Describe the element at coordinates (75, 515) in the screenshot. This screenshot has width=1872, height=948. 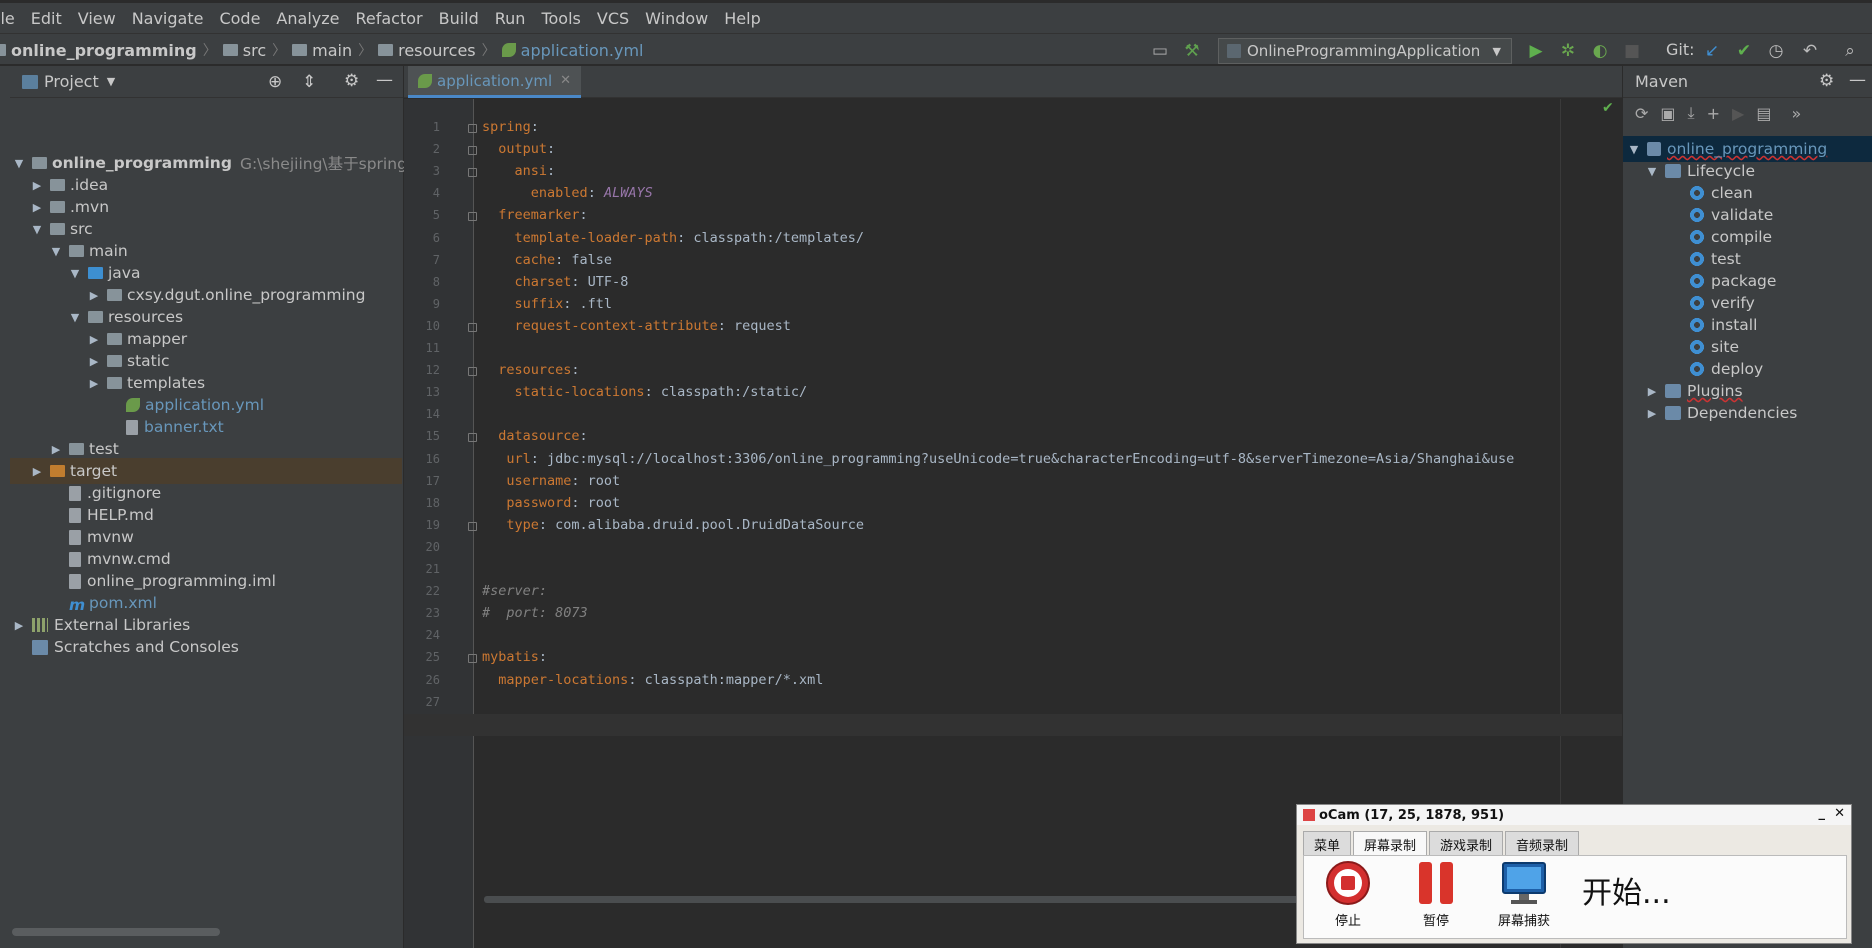
I see `markdown-file-icon` at that location.